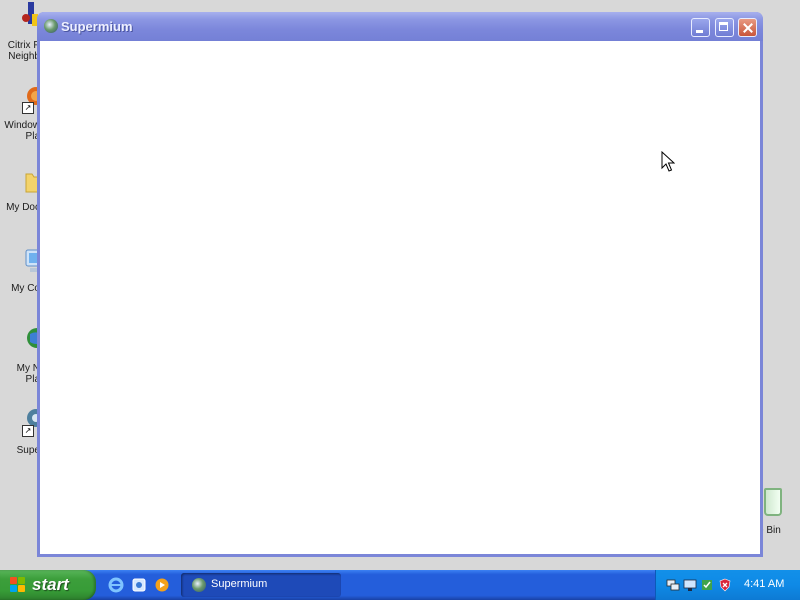 The height and width of the screenshot is (600, 800). Describe the element at coordinates (162, 585) in the screenshot. I see `media-player-icon` at that location.